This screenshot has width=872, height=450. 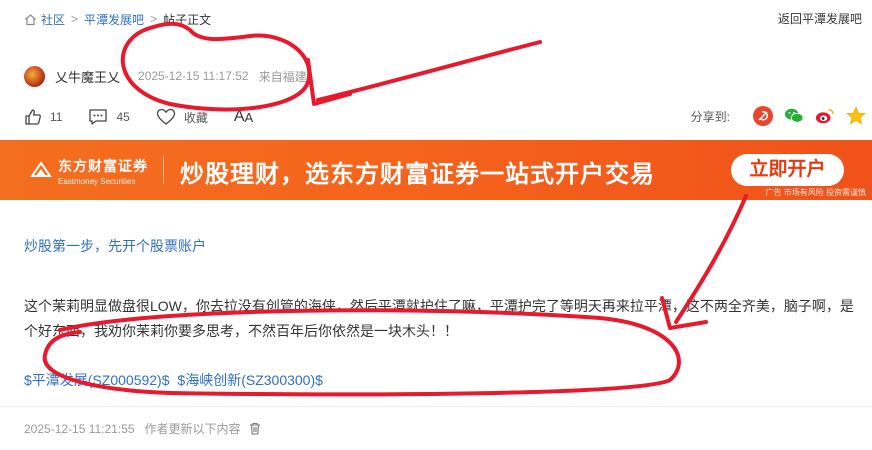 What do you see at coordinates (97, 181) in the screenshot?
I see `ad-brand-en: Eastmoney Securities` at bounding box center [97, 181].